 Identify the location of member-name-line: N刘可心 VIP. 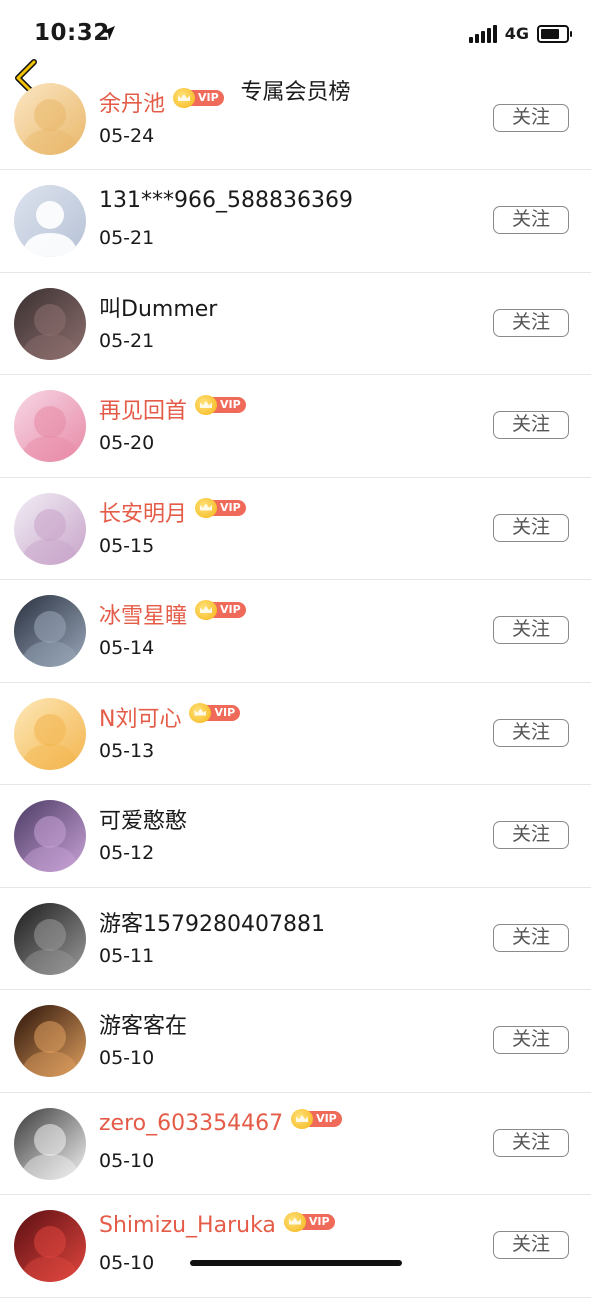
(170, 717).